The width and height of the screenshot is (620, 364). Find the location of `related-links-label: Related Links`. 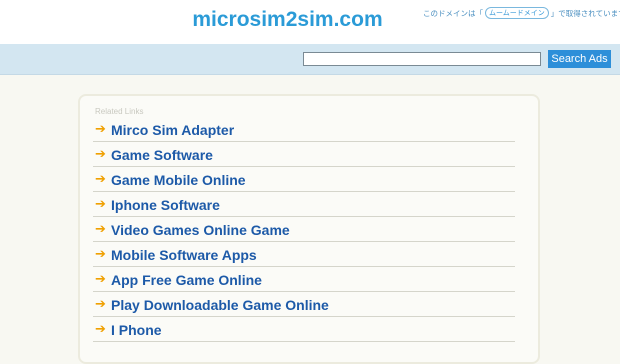

related-links-label: Related Links is located at coordinates (119, 111).